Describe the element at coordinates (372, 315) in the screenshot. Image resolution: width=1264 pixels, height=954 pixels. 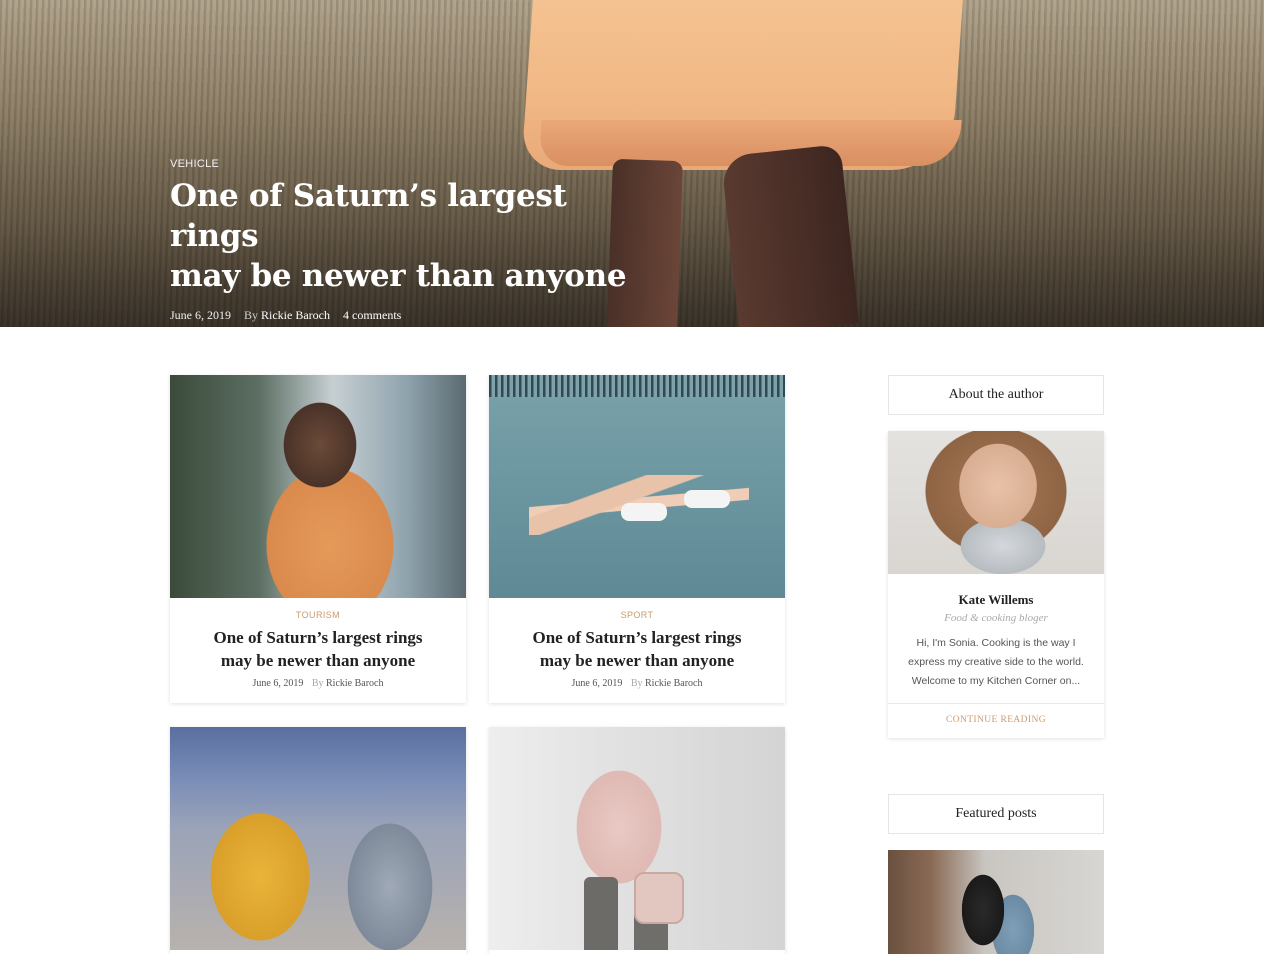
I see `hero-comments-link: 4 comments` at that location.